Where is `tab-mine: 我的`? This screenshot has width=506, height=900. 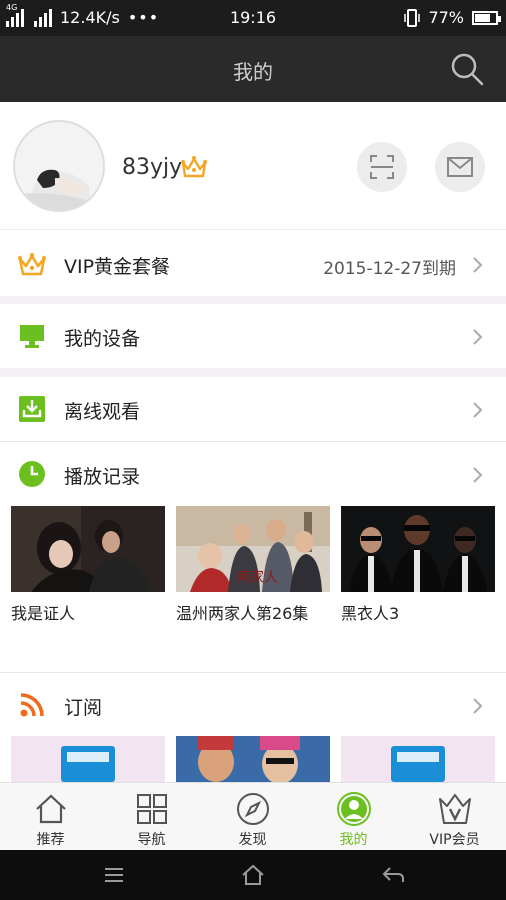
tab-mine: 我的 is located at coordinates (353, 817).